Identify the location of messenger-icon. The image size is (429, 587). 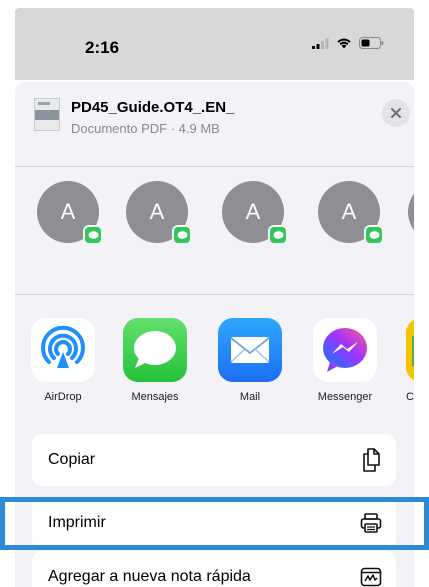
(345, 350).